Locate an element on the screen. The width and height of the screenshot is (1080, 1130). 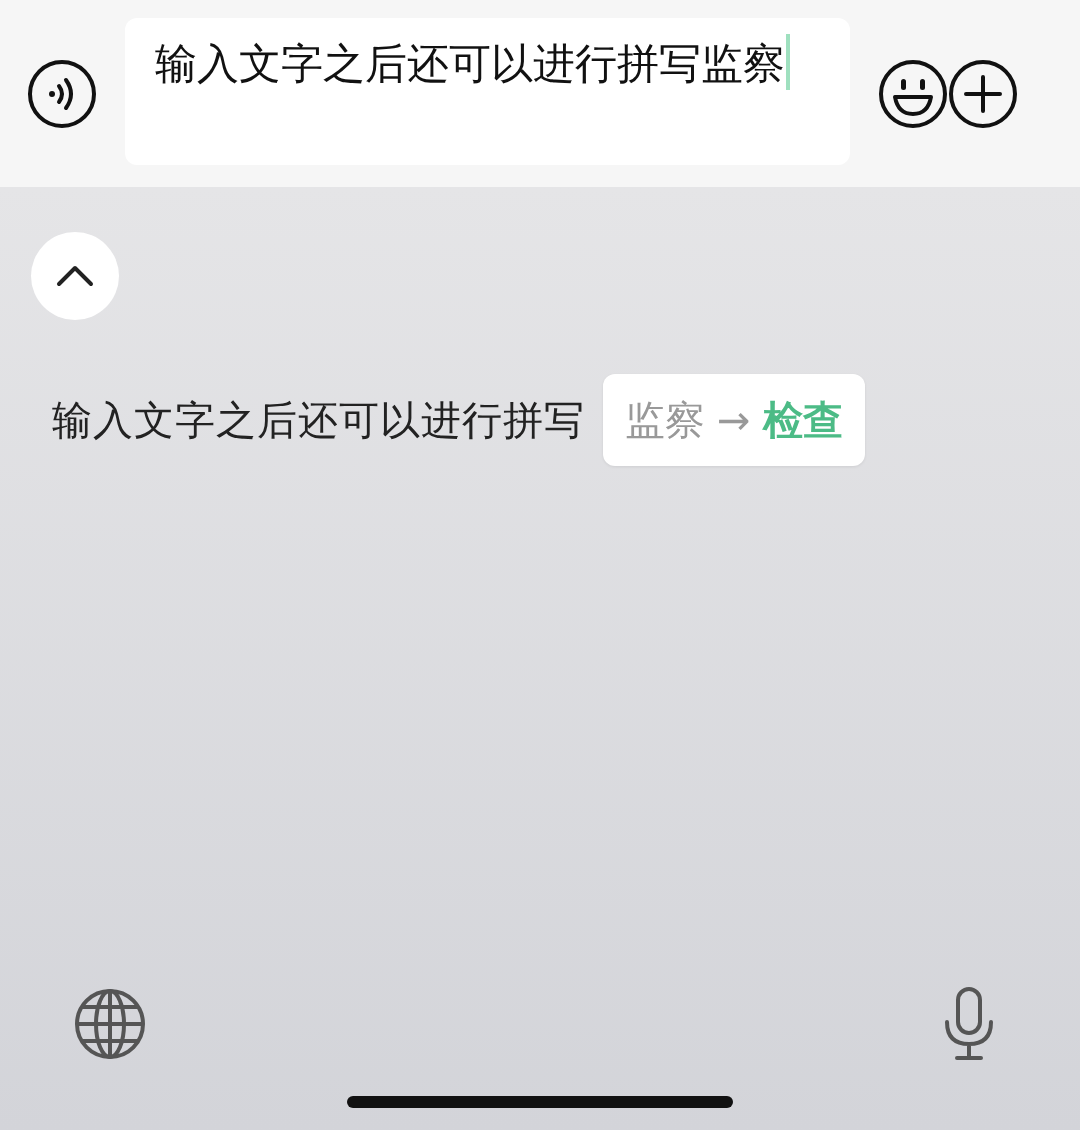
voice-icon is located at coordinates (62, 93).